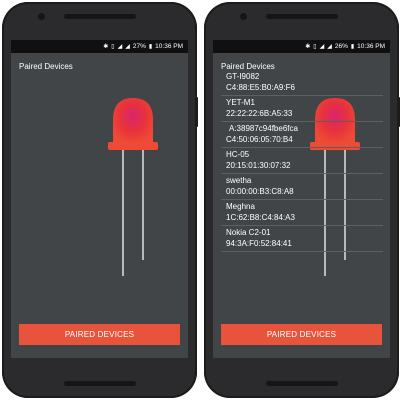  What do you see at coordinates (302, 213) in the screenshot?
I see `list-item: Meghna 1C:62:B8:C4:84:A3` at bounding box center [302, 213].